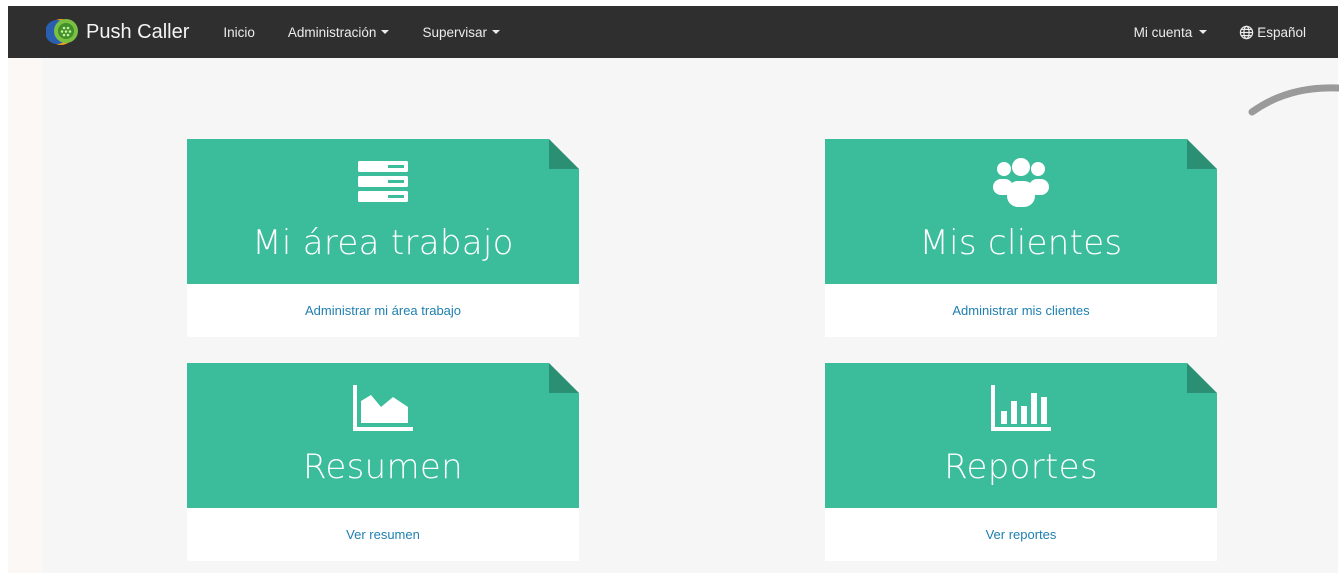 This screenshot has width=1339, height=573. I want to click on nav-item-label: Supervisar, so click(454, 32).